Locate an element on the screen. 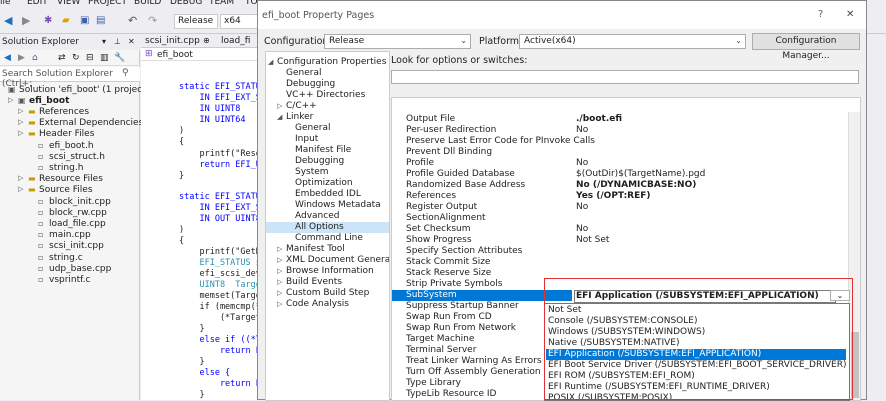  tab-scsi-init: scsi_init.cpp is located at coordinates (172, 41).